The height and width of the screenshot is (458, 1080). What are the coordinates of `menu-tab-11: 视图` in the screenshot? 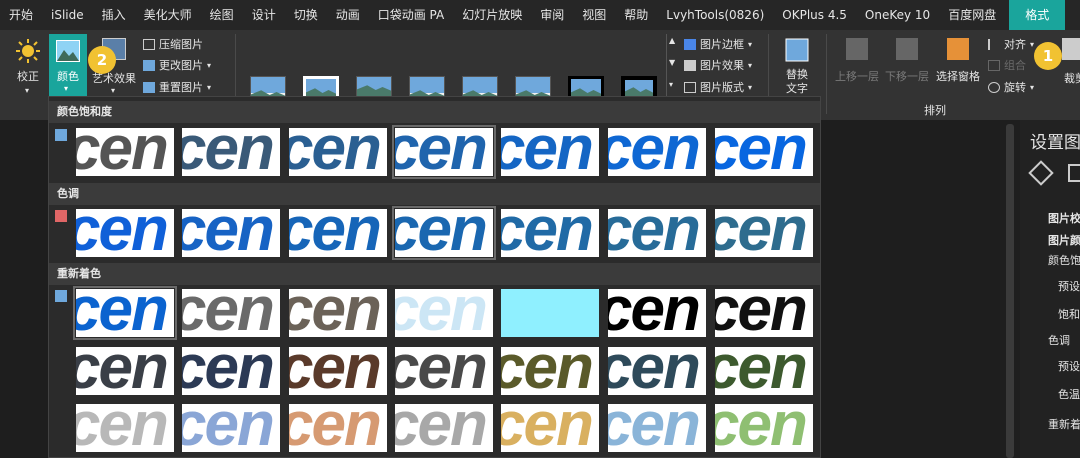 It's located at (594, 15).